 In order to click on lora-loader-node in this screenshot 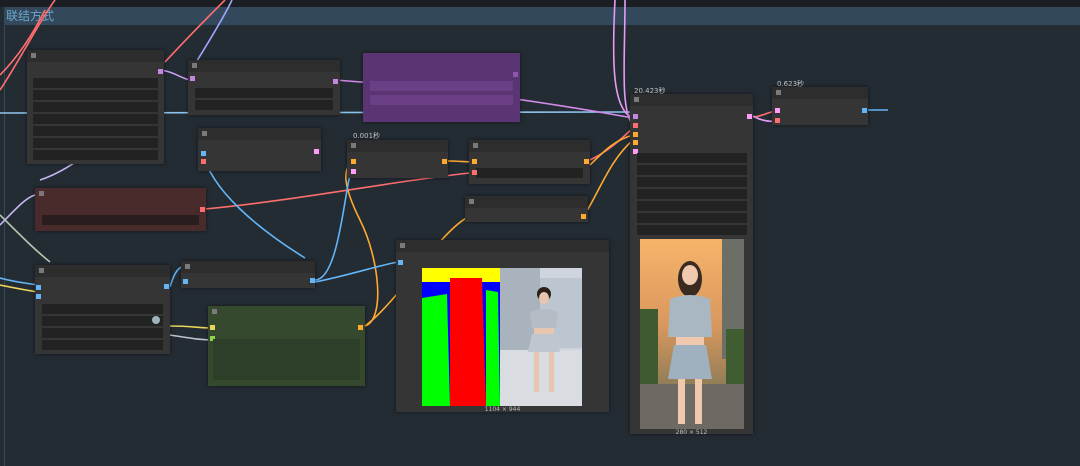, I will do `click(264, 87)`.